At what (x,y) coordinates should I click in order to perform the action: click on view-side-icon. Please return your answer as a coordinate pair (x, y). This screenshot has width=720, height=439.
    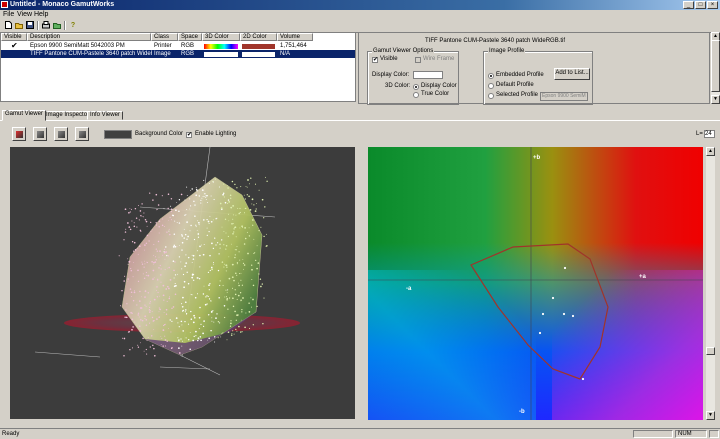
    Looking at the image, I should click on (61, 134).